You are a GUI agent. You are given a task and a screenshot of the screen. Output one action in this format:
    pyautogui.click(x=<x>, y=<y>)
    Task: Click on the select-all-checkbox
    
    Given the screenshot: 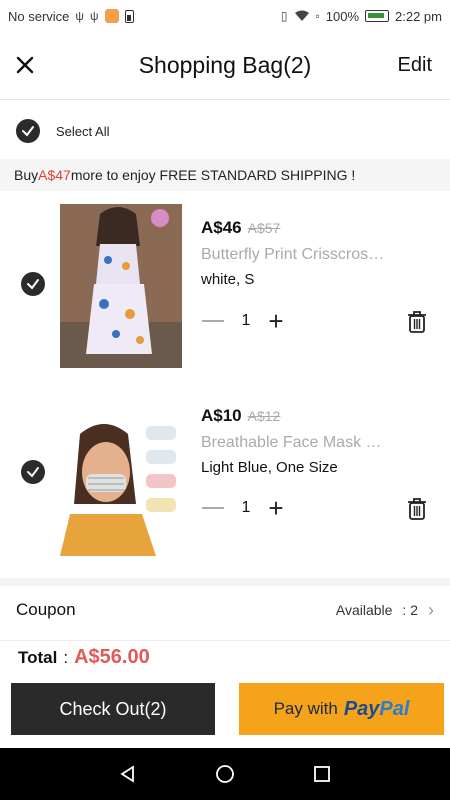 What is the action you would take?
    pyautogui.click(x=28, y=131)
    